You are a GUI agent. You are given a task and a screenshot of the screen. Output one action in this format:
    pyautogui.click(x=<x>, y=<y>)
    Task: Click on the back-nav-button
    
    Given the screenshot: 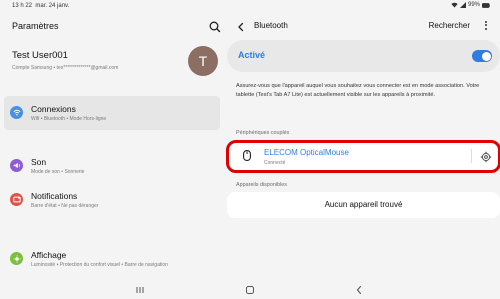 What is the action you would take?
    pyautogui.click(x=359, y=290)
    